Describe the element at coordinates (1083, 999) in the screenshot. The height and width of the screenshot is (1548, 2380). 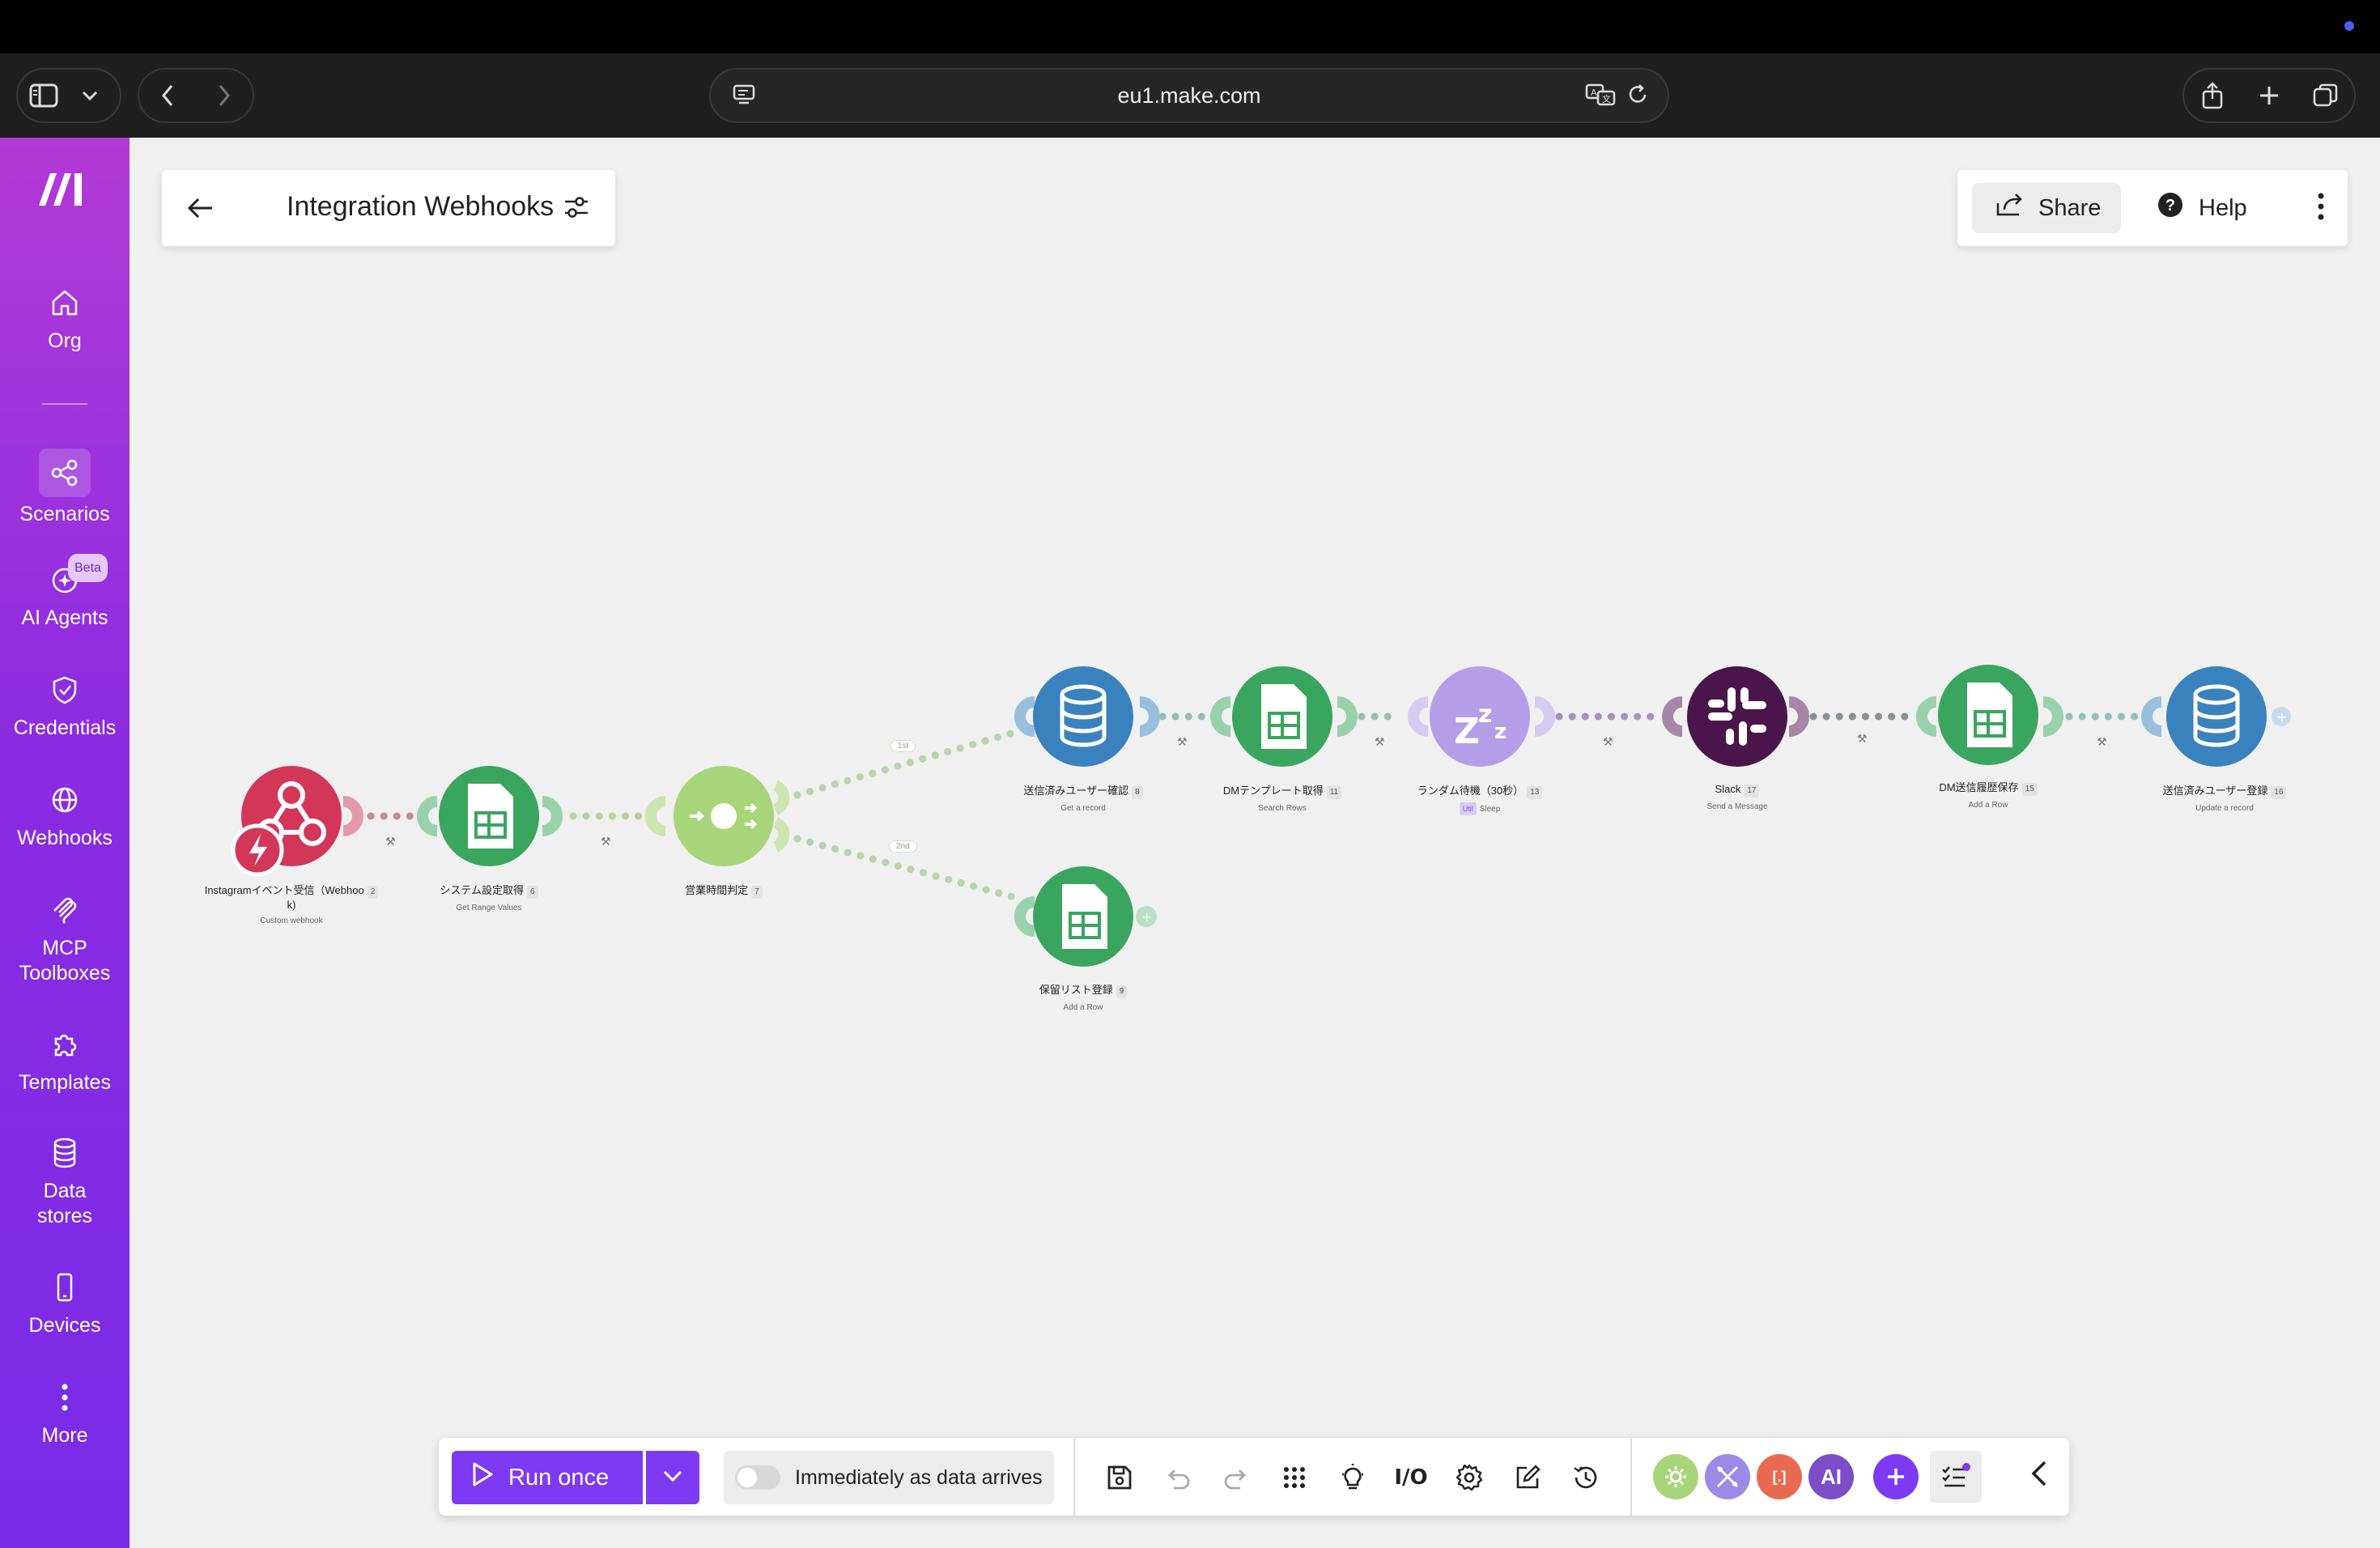
I see `node-label: 保留リスト登録 9 Add a Row` at that location.